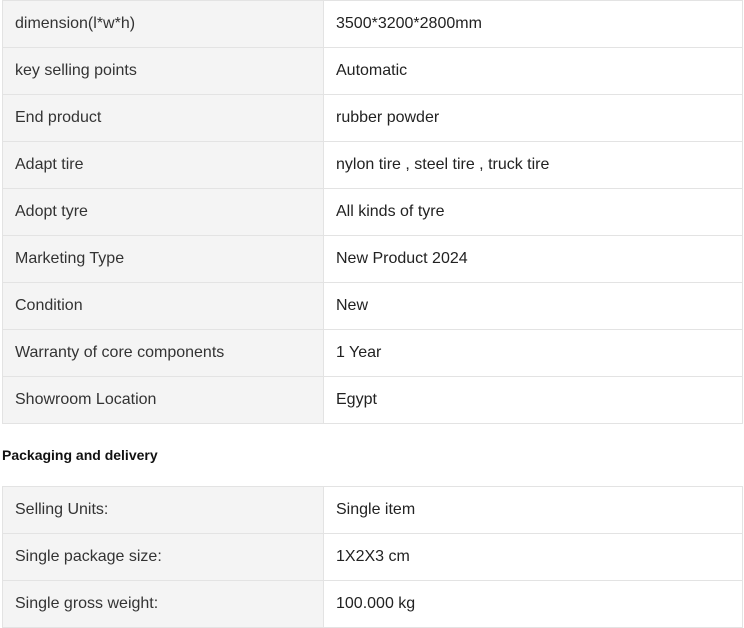 The image size is (744, 628). I want to click on spec-key: End product, so click(163, 118).